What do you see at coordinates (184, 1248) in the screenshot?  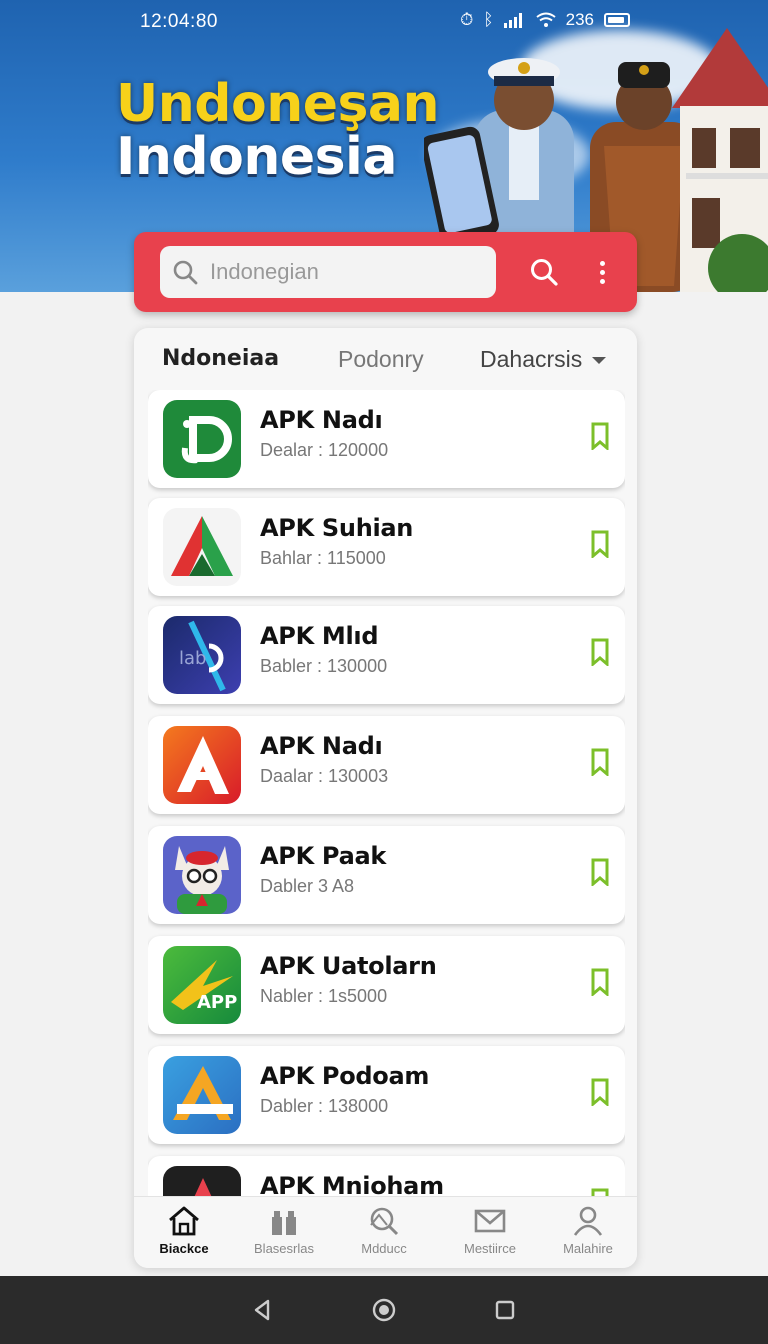 I see `nav-label: Biackce` at bounding box center [184, 1248].